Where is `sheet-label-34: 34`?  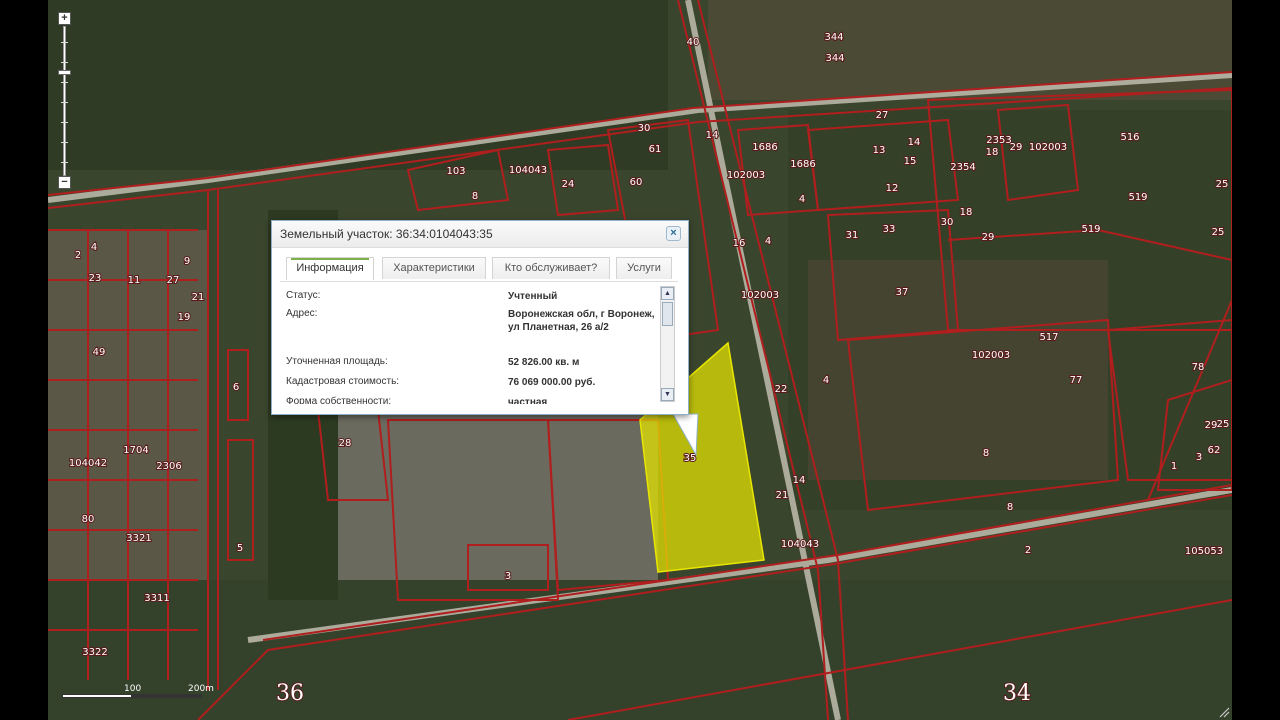
sheet-label-34: 34 is located at coordinates (1017, 693).